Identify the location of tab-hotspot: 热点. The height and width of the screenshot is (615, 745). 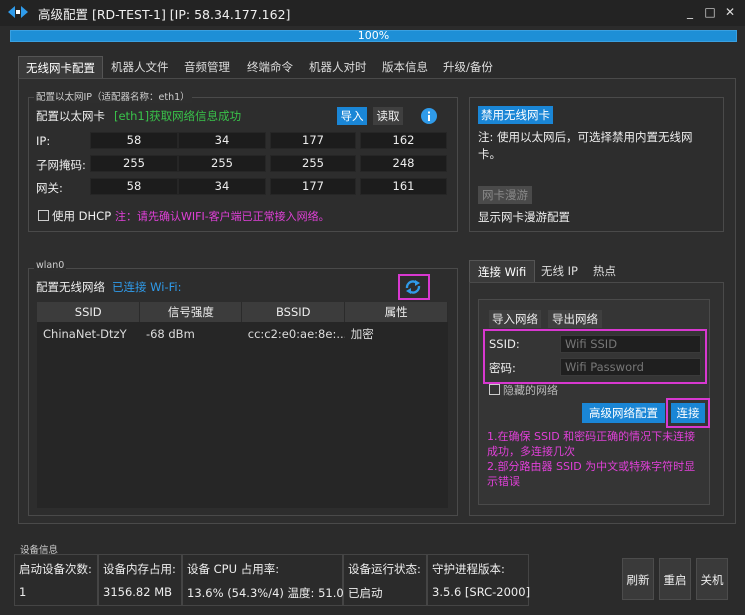
(604, 271).